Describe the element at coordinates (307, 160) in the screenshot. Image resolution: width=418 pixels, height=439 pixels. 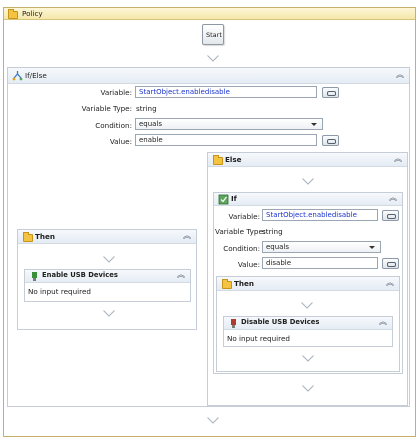
I see `else-header: Else ︽` at that location.